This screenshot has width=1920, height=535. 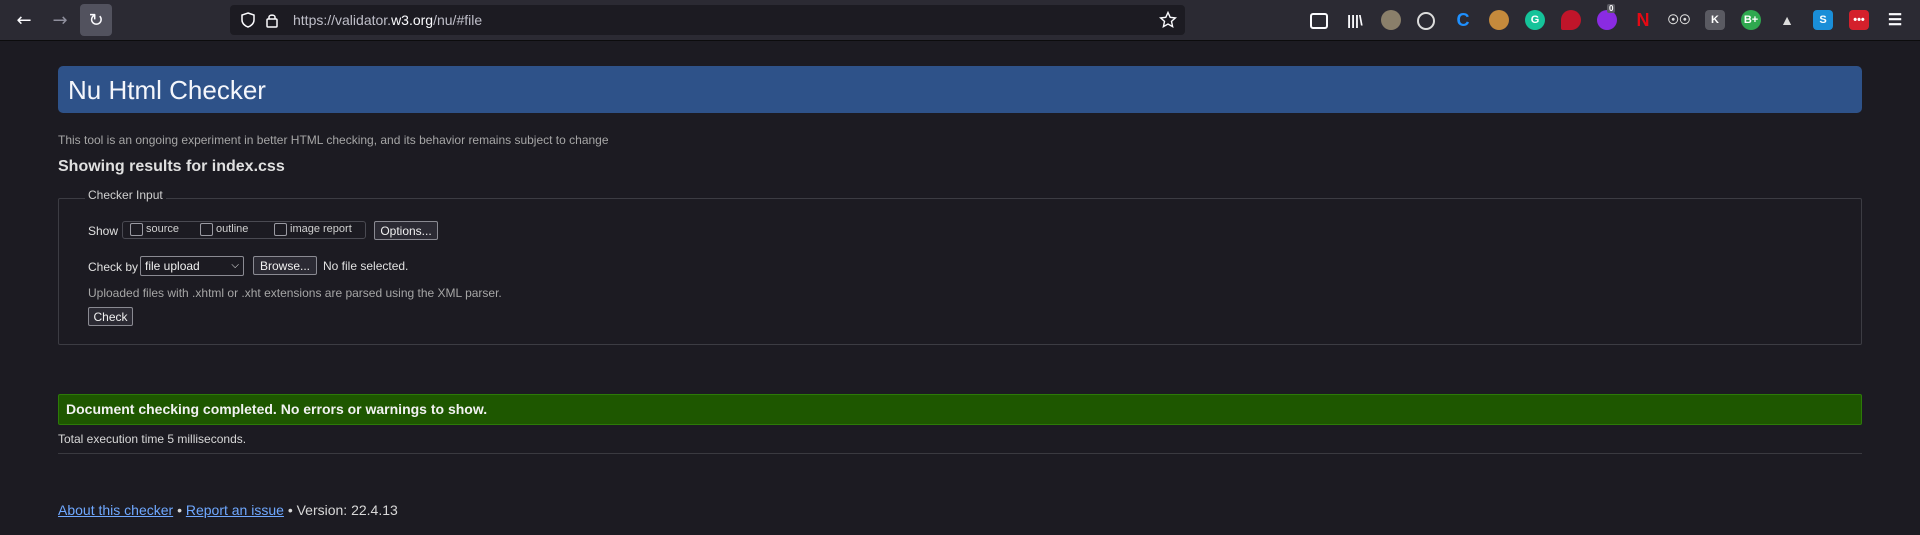 What do you see at coordinates (235, 265) in the screenshot?
I see `chevron-down-icon: ⌵` at bounding box center [235, 265].